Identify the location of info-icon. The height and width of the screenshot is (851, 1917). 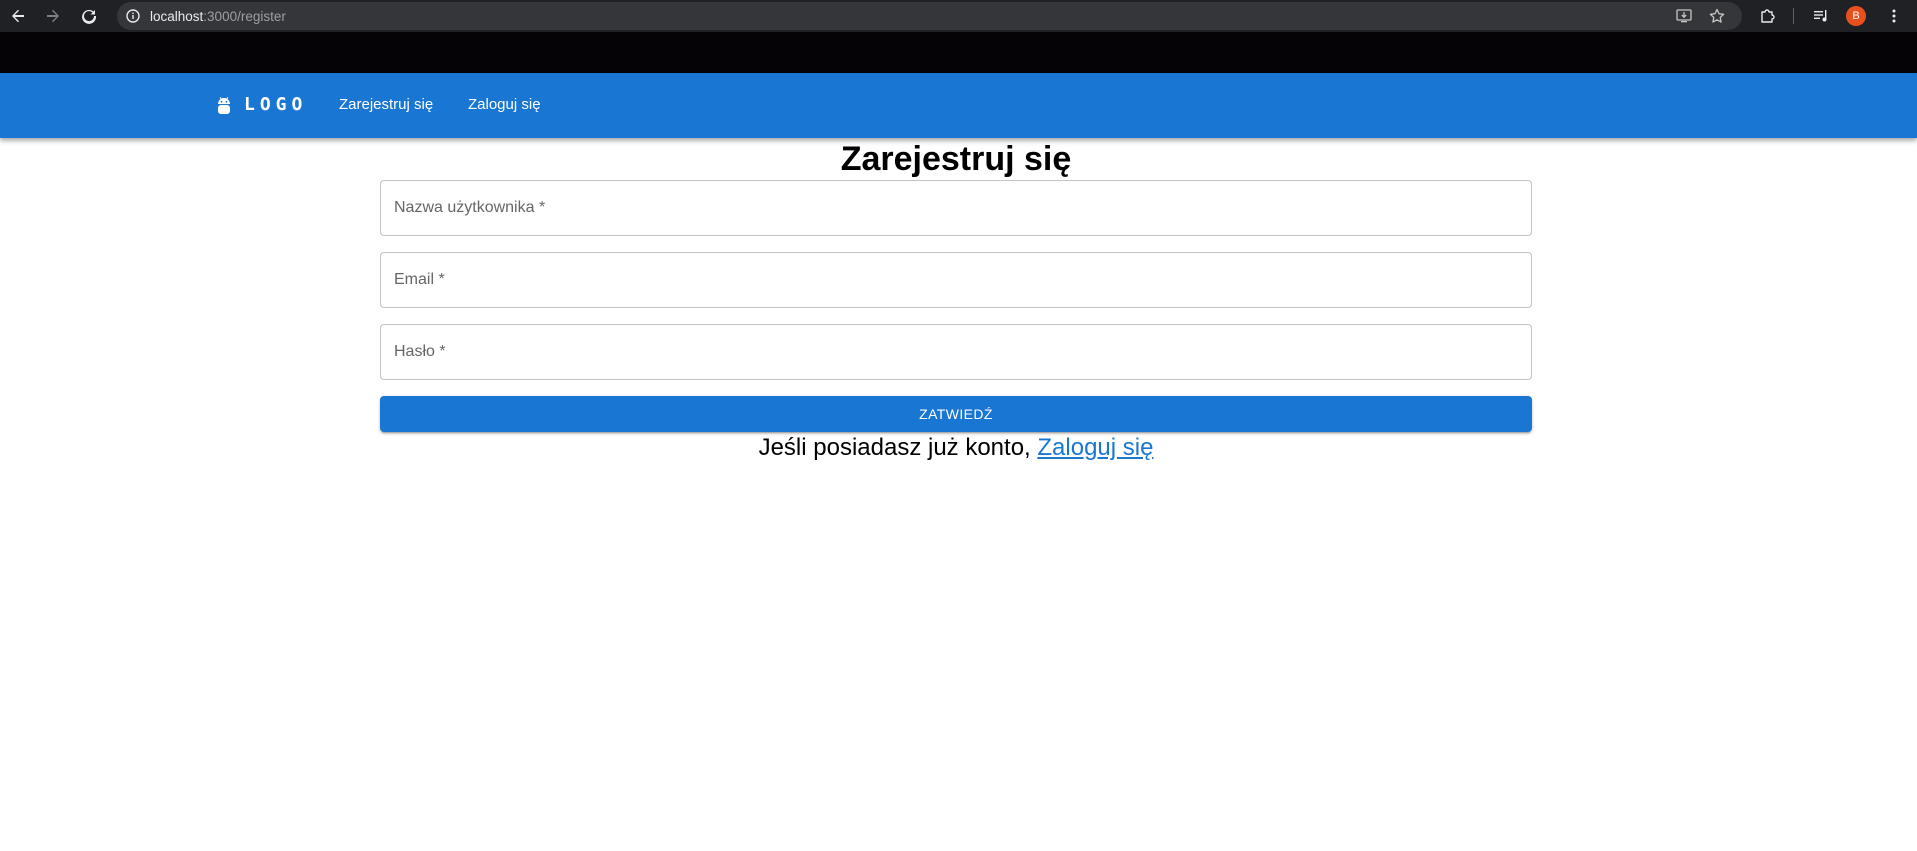
(133, 16).